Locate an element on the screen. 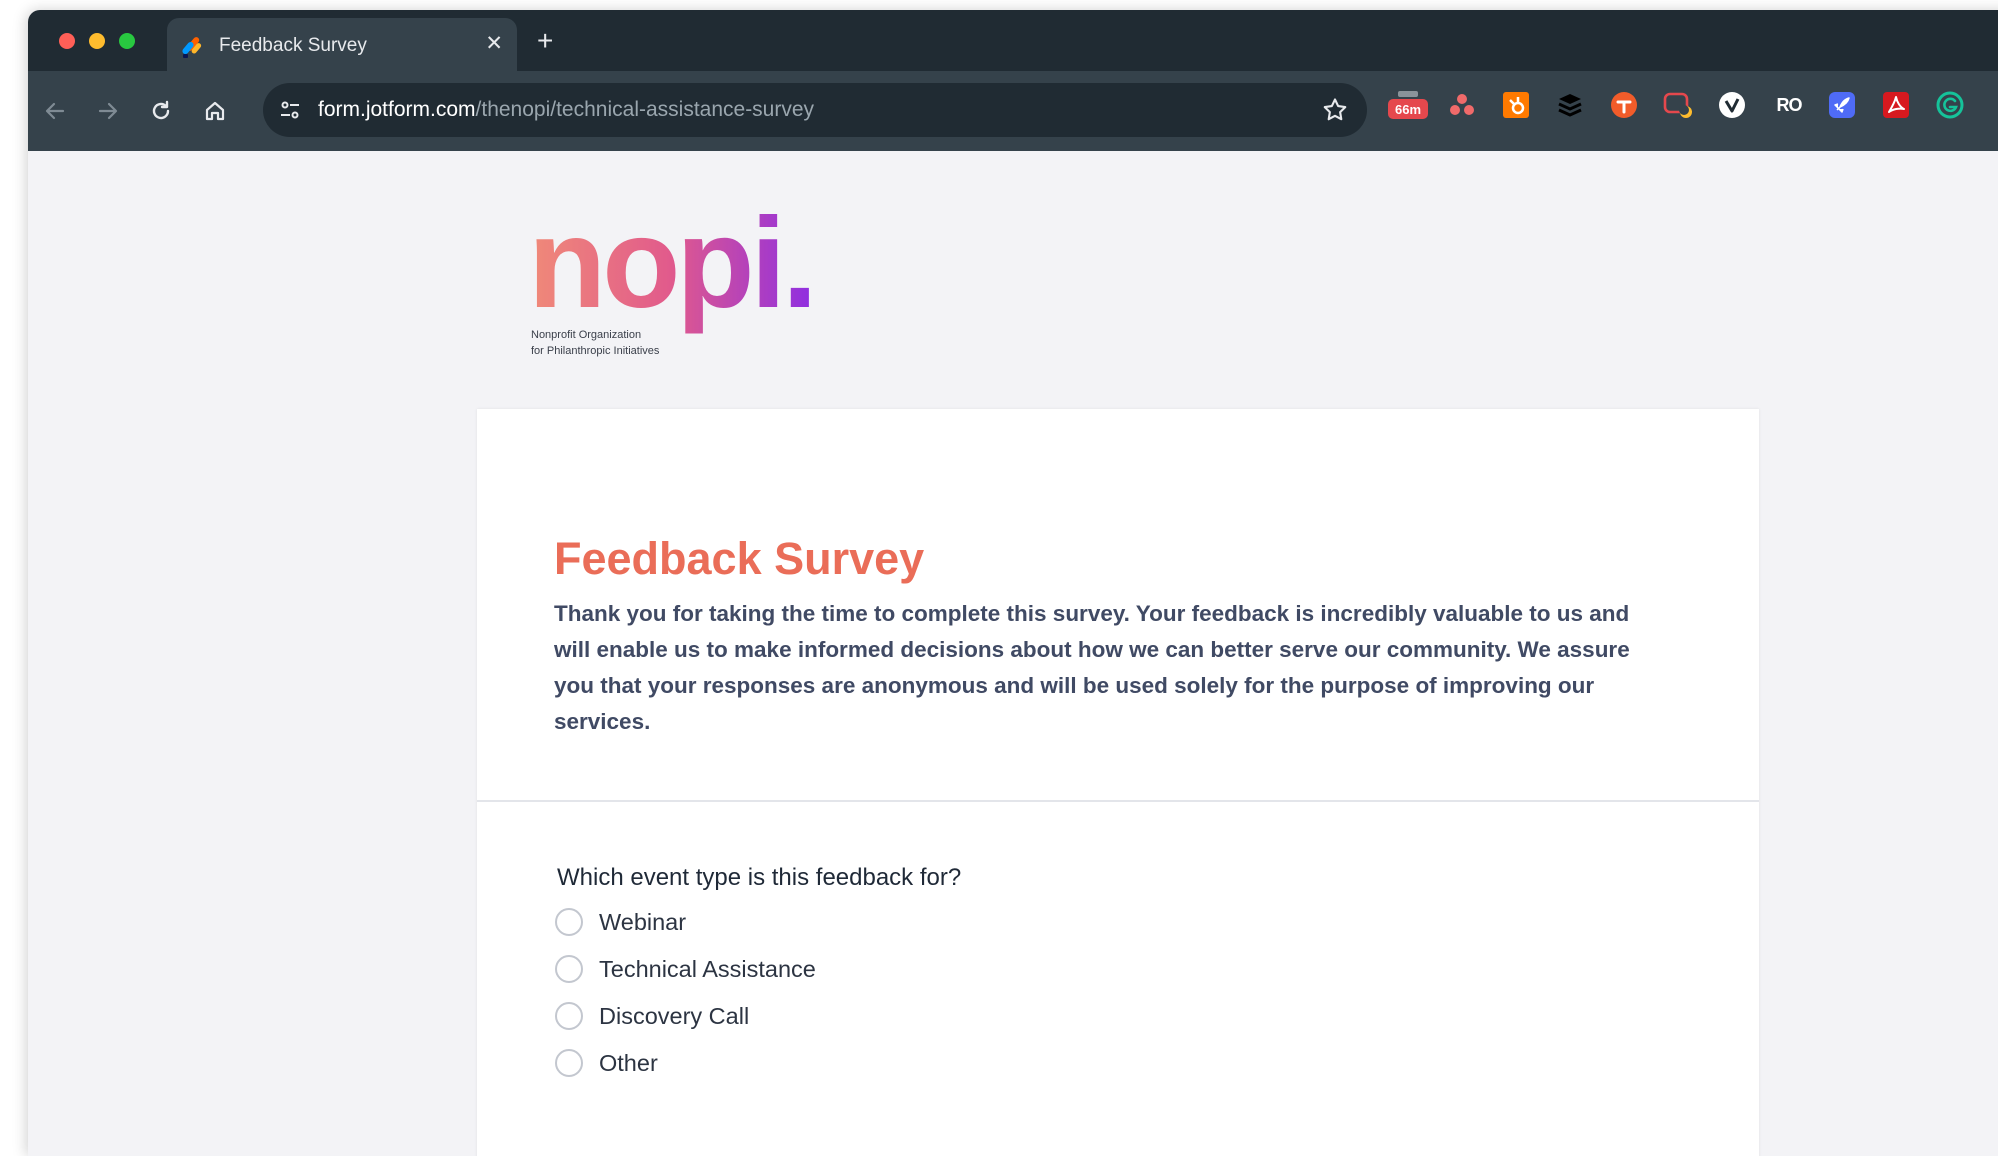 This screenshot has height=1156, width=1998. acrobat-extension-icon is located at coordinates (1896, 105).